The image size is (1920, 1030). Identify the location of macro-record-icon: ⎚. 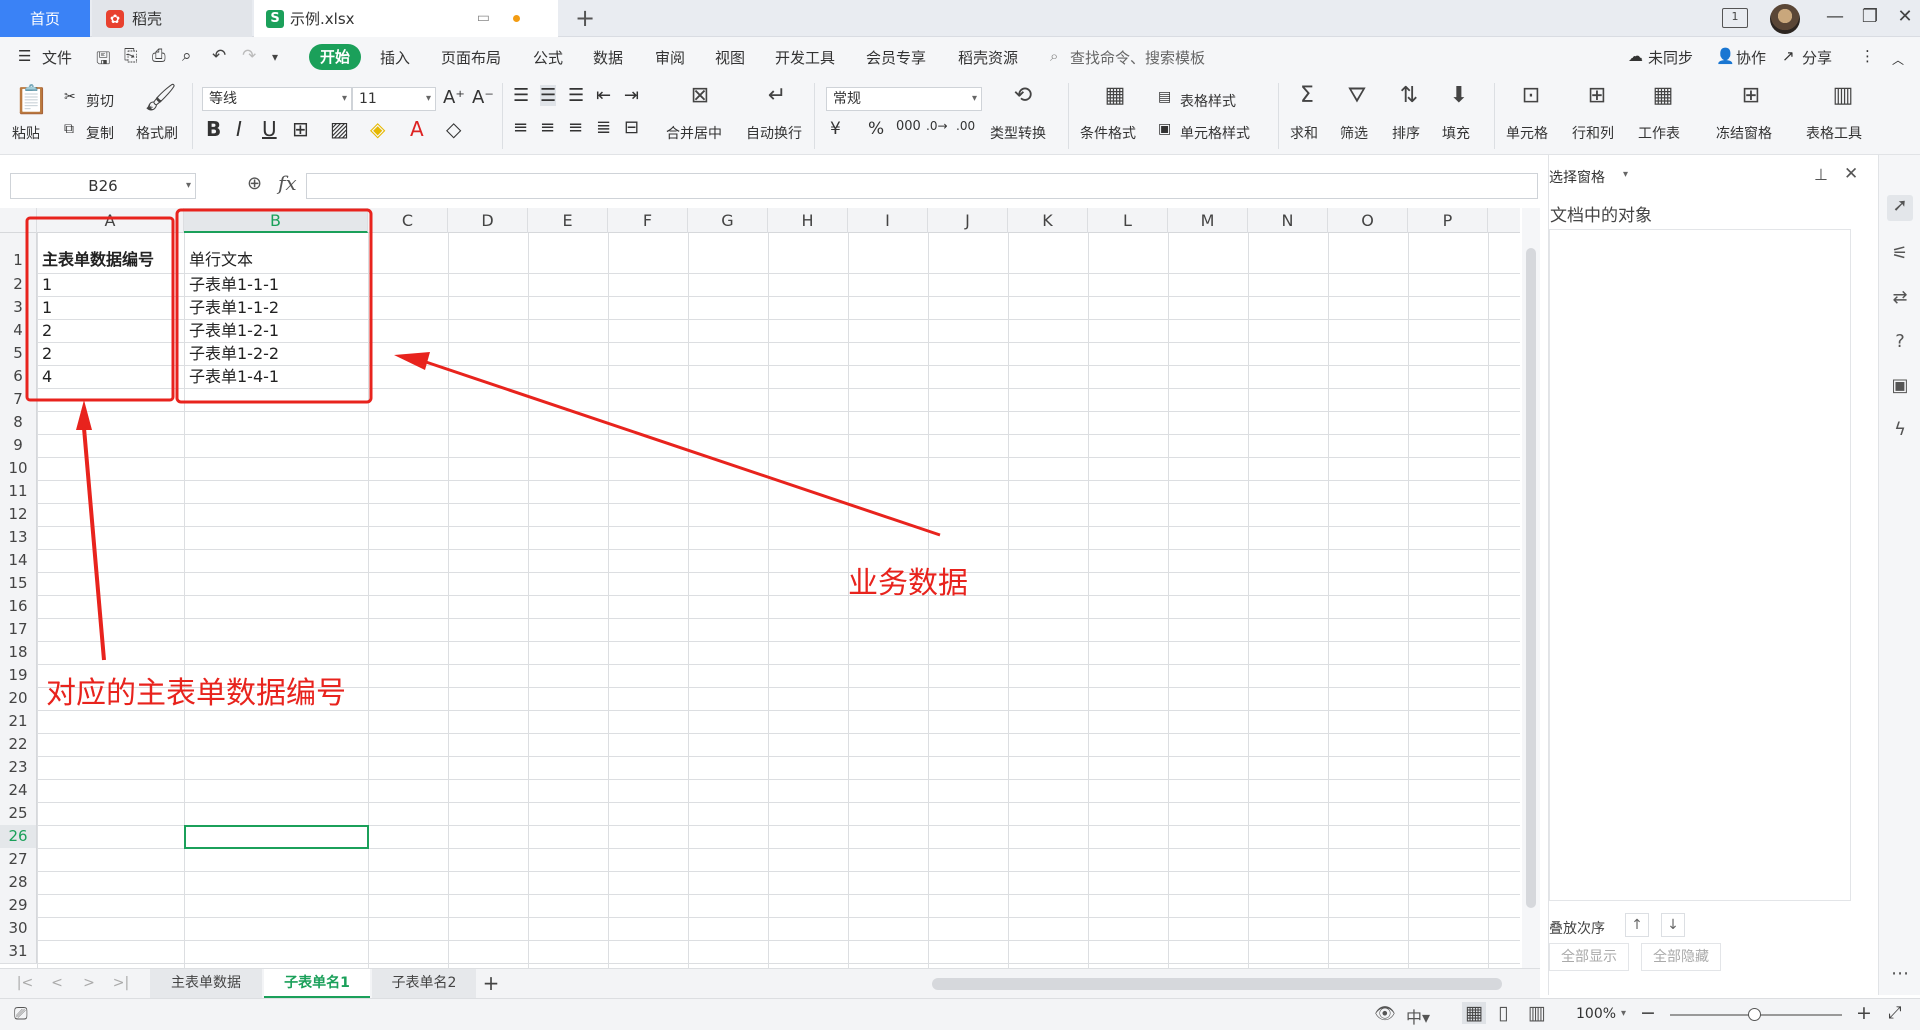
(21, 1014).